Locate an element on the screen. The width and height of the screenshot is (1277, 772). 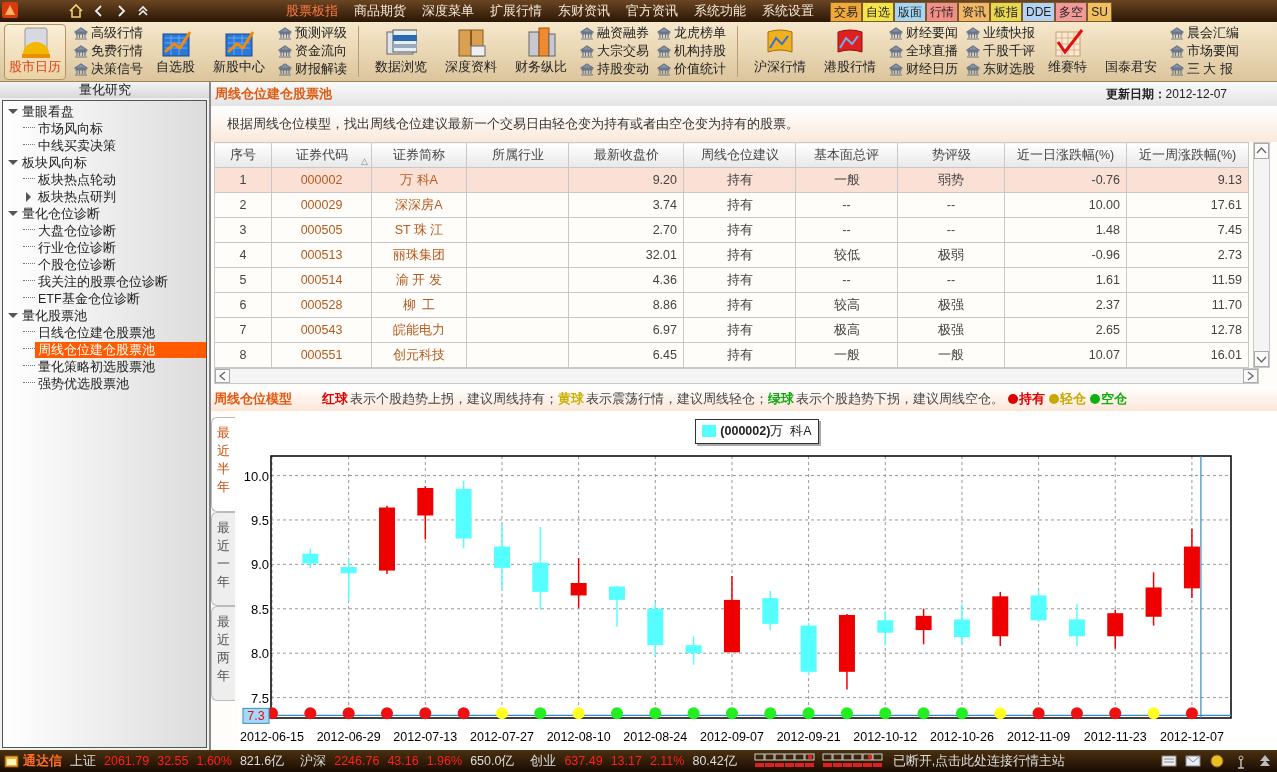
menu-item: 扩展行情 is located at coordinates (516, 11).